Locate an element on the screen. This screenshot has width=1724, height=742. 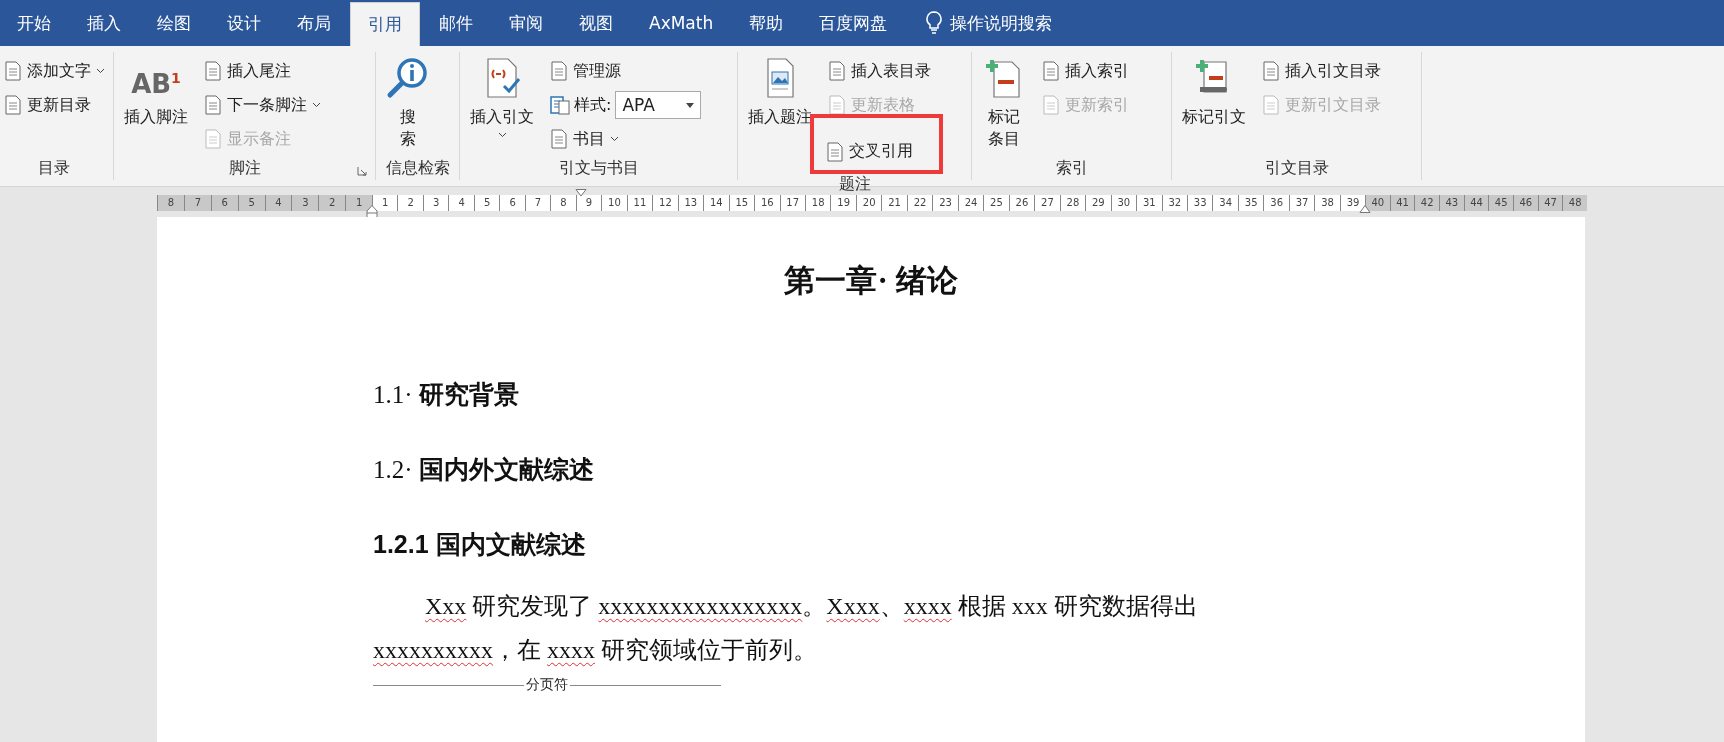
ruler-number: 37 is located at coordinates (1301, 203).